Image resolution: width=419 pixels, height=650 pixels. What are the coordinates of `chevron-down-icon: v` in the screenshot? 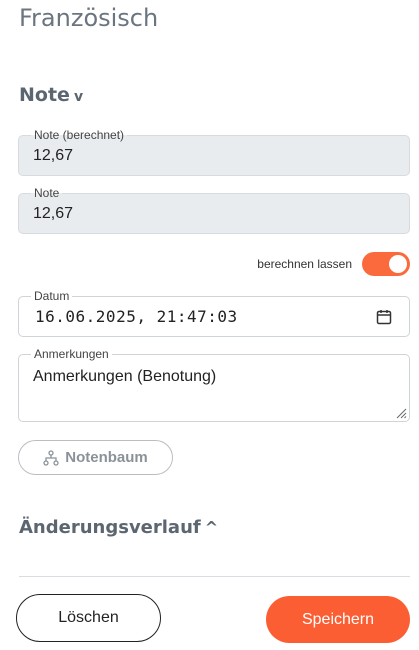 It's located at (78, 97).